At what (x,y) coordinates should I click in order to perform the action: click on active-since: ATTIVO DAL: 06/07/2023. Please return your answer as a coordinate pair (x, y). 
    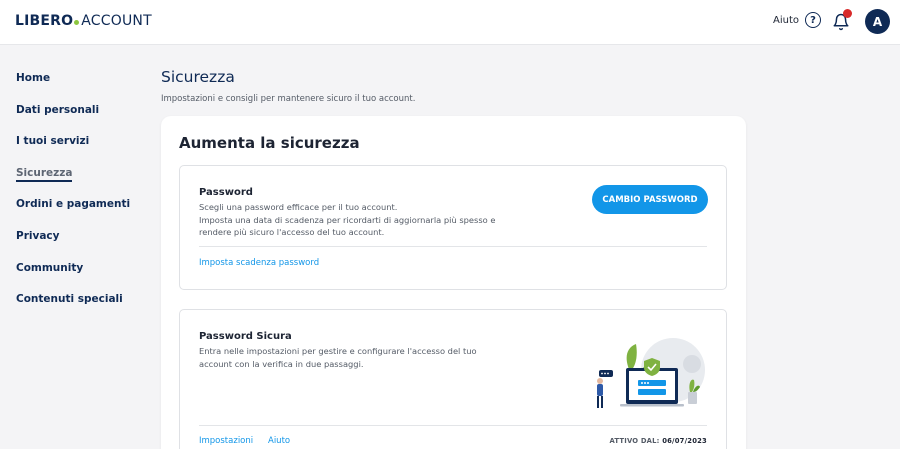
    Looking at the image, I should click on (658, 441).